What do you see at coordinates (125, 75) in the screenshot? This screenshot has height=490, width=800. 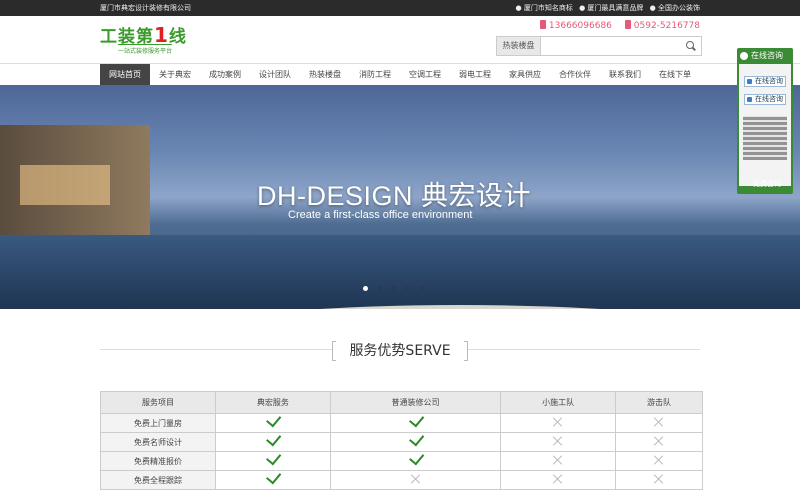 I see `nav-item: 网站首页` at bounding box center [125, 75].